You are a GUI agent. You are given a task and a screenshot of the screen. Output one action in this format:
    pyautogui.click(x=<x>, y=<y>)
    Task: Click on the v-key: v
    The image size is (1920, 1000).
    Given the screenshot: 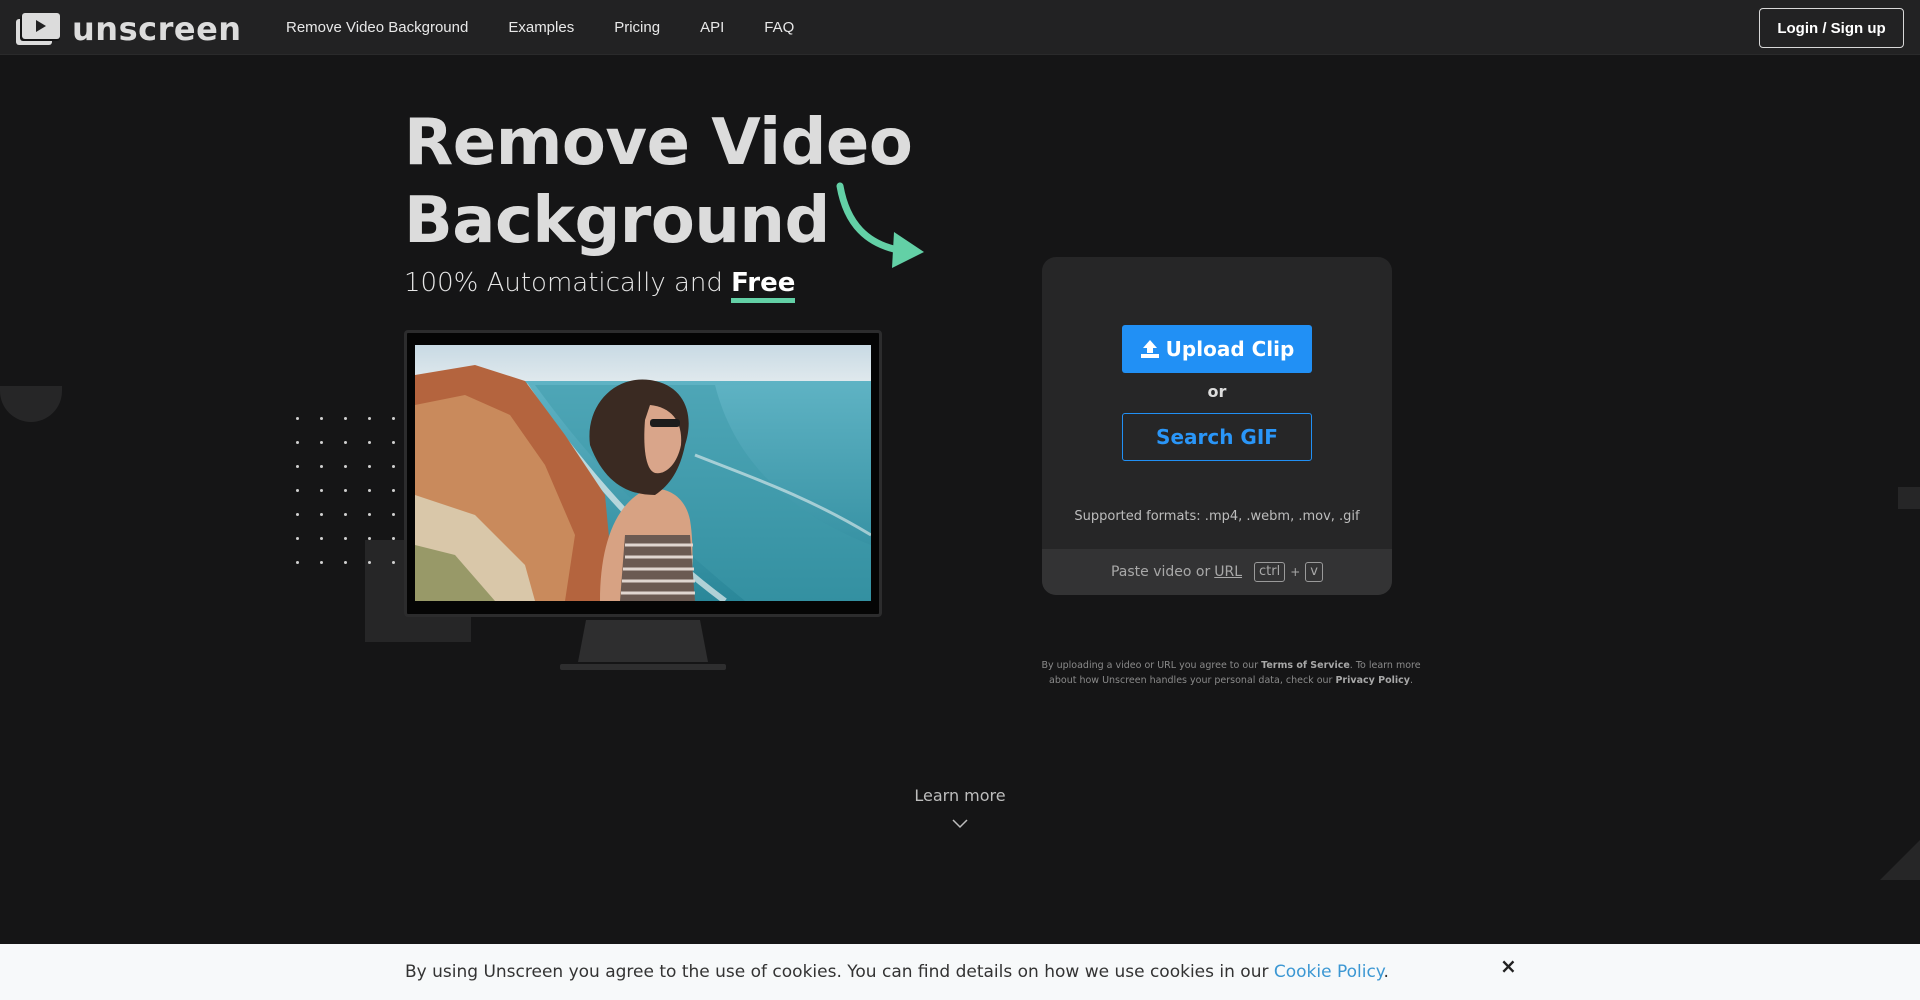 What is the action you would take?
    pyautogui.click(x=1314, y=572)
    